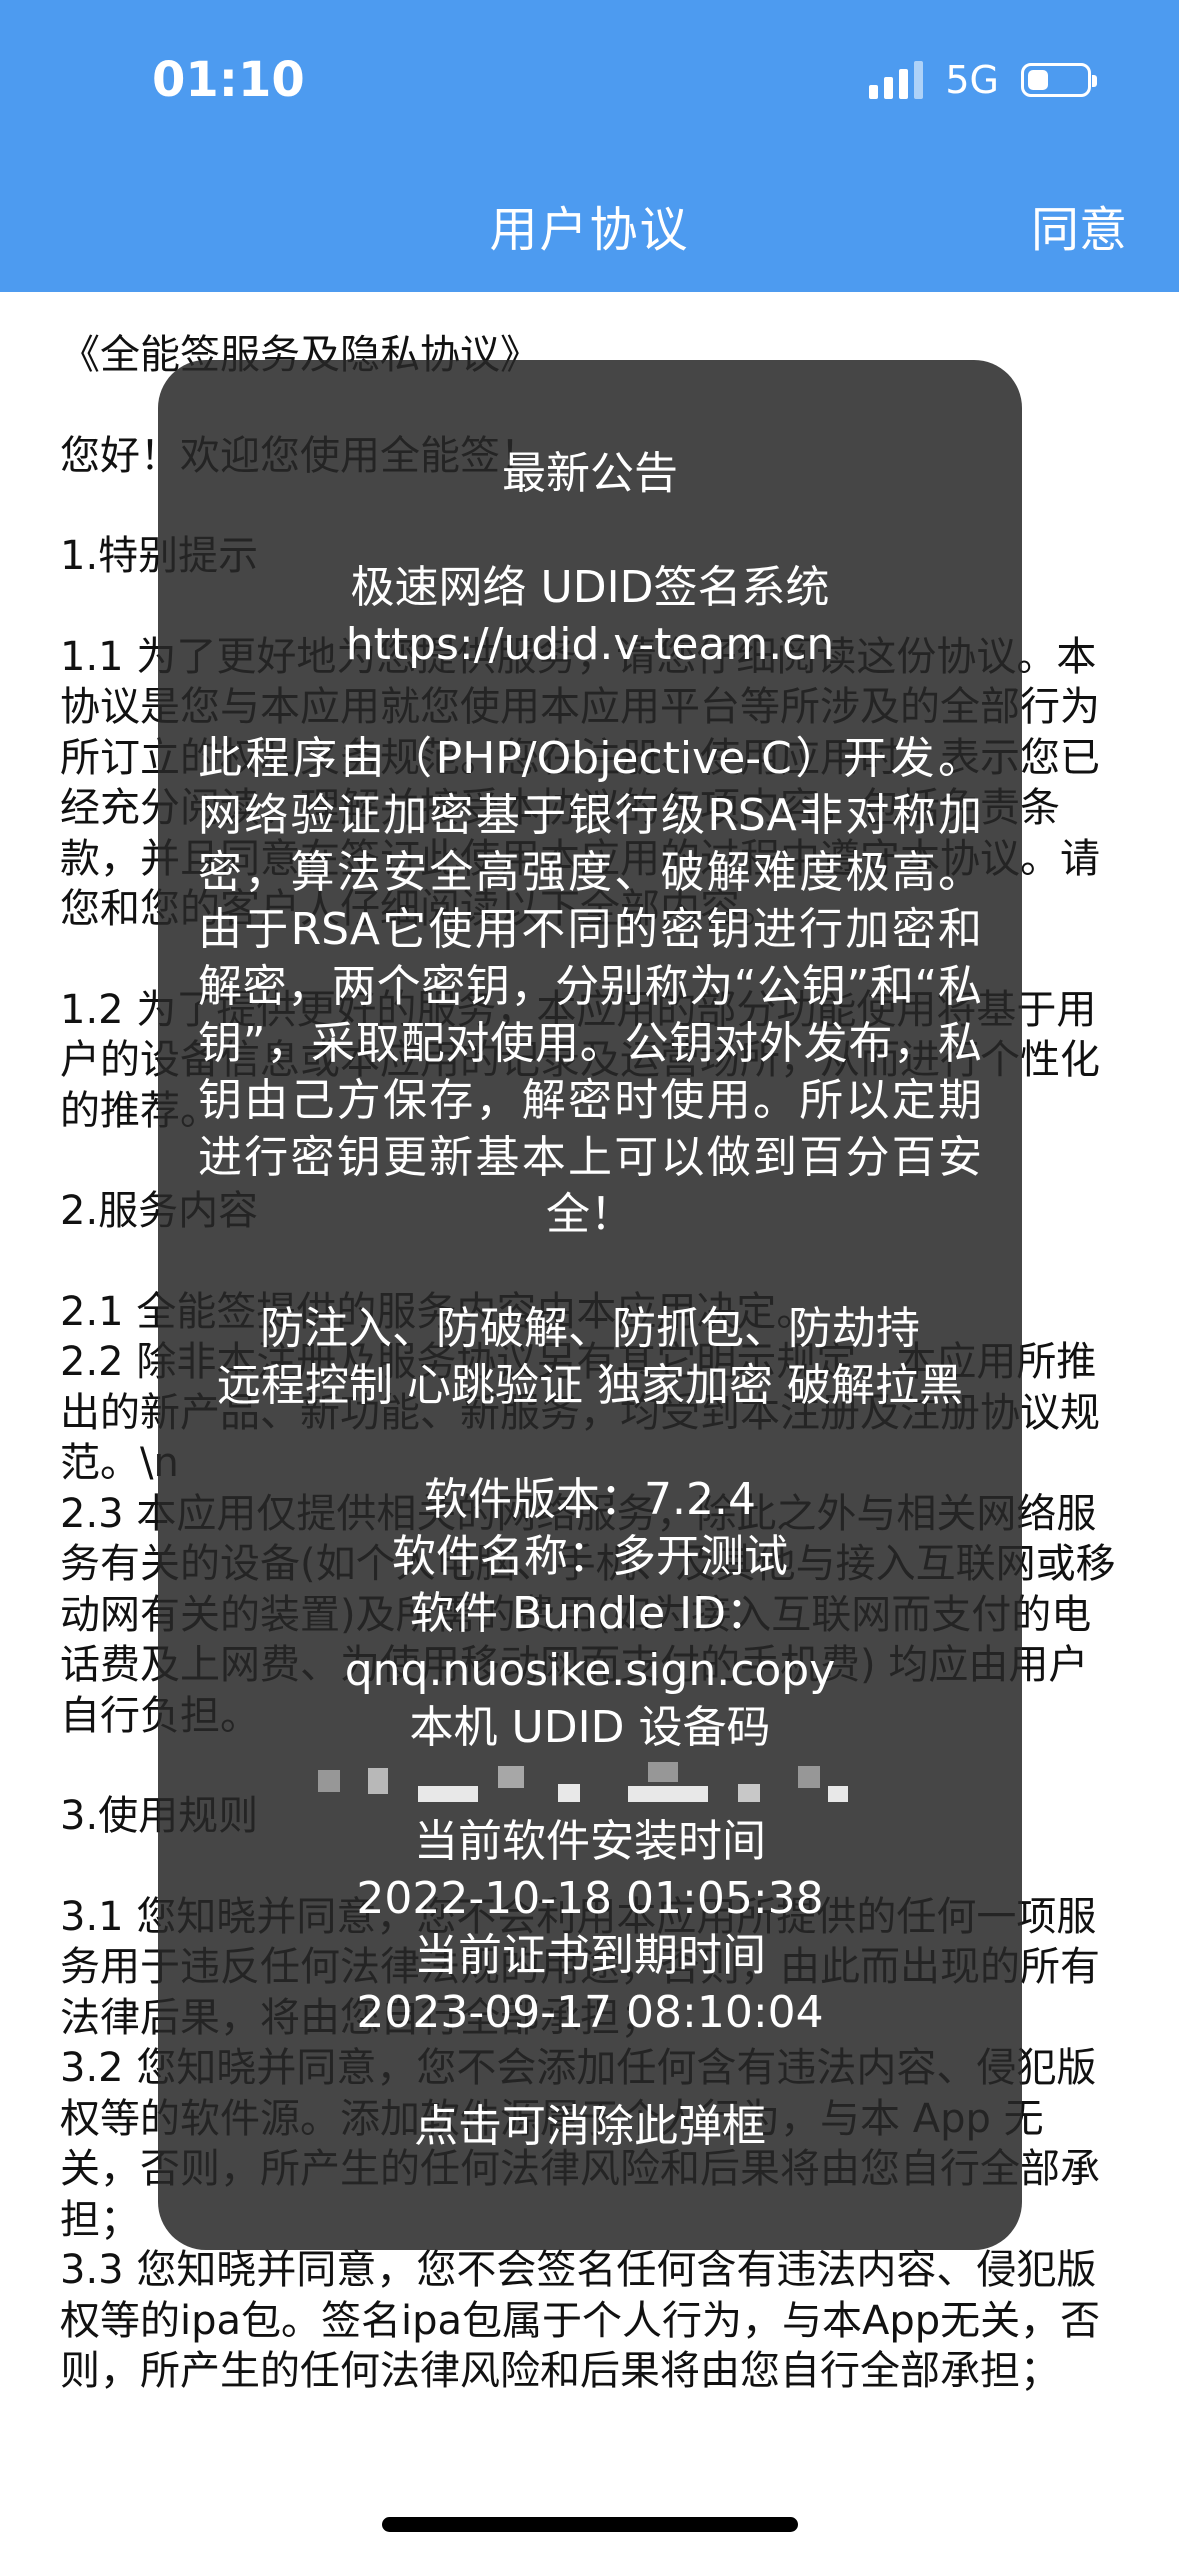  What do you see at coordinates (590, 1784) in the screenshot?
I see `udid-redacted` at bounding box center [590, 1784].